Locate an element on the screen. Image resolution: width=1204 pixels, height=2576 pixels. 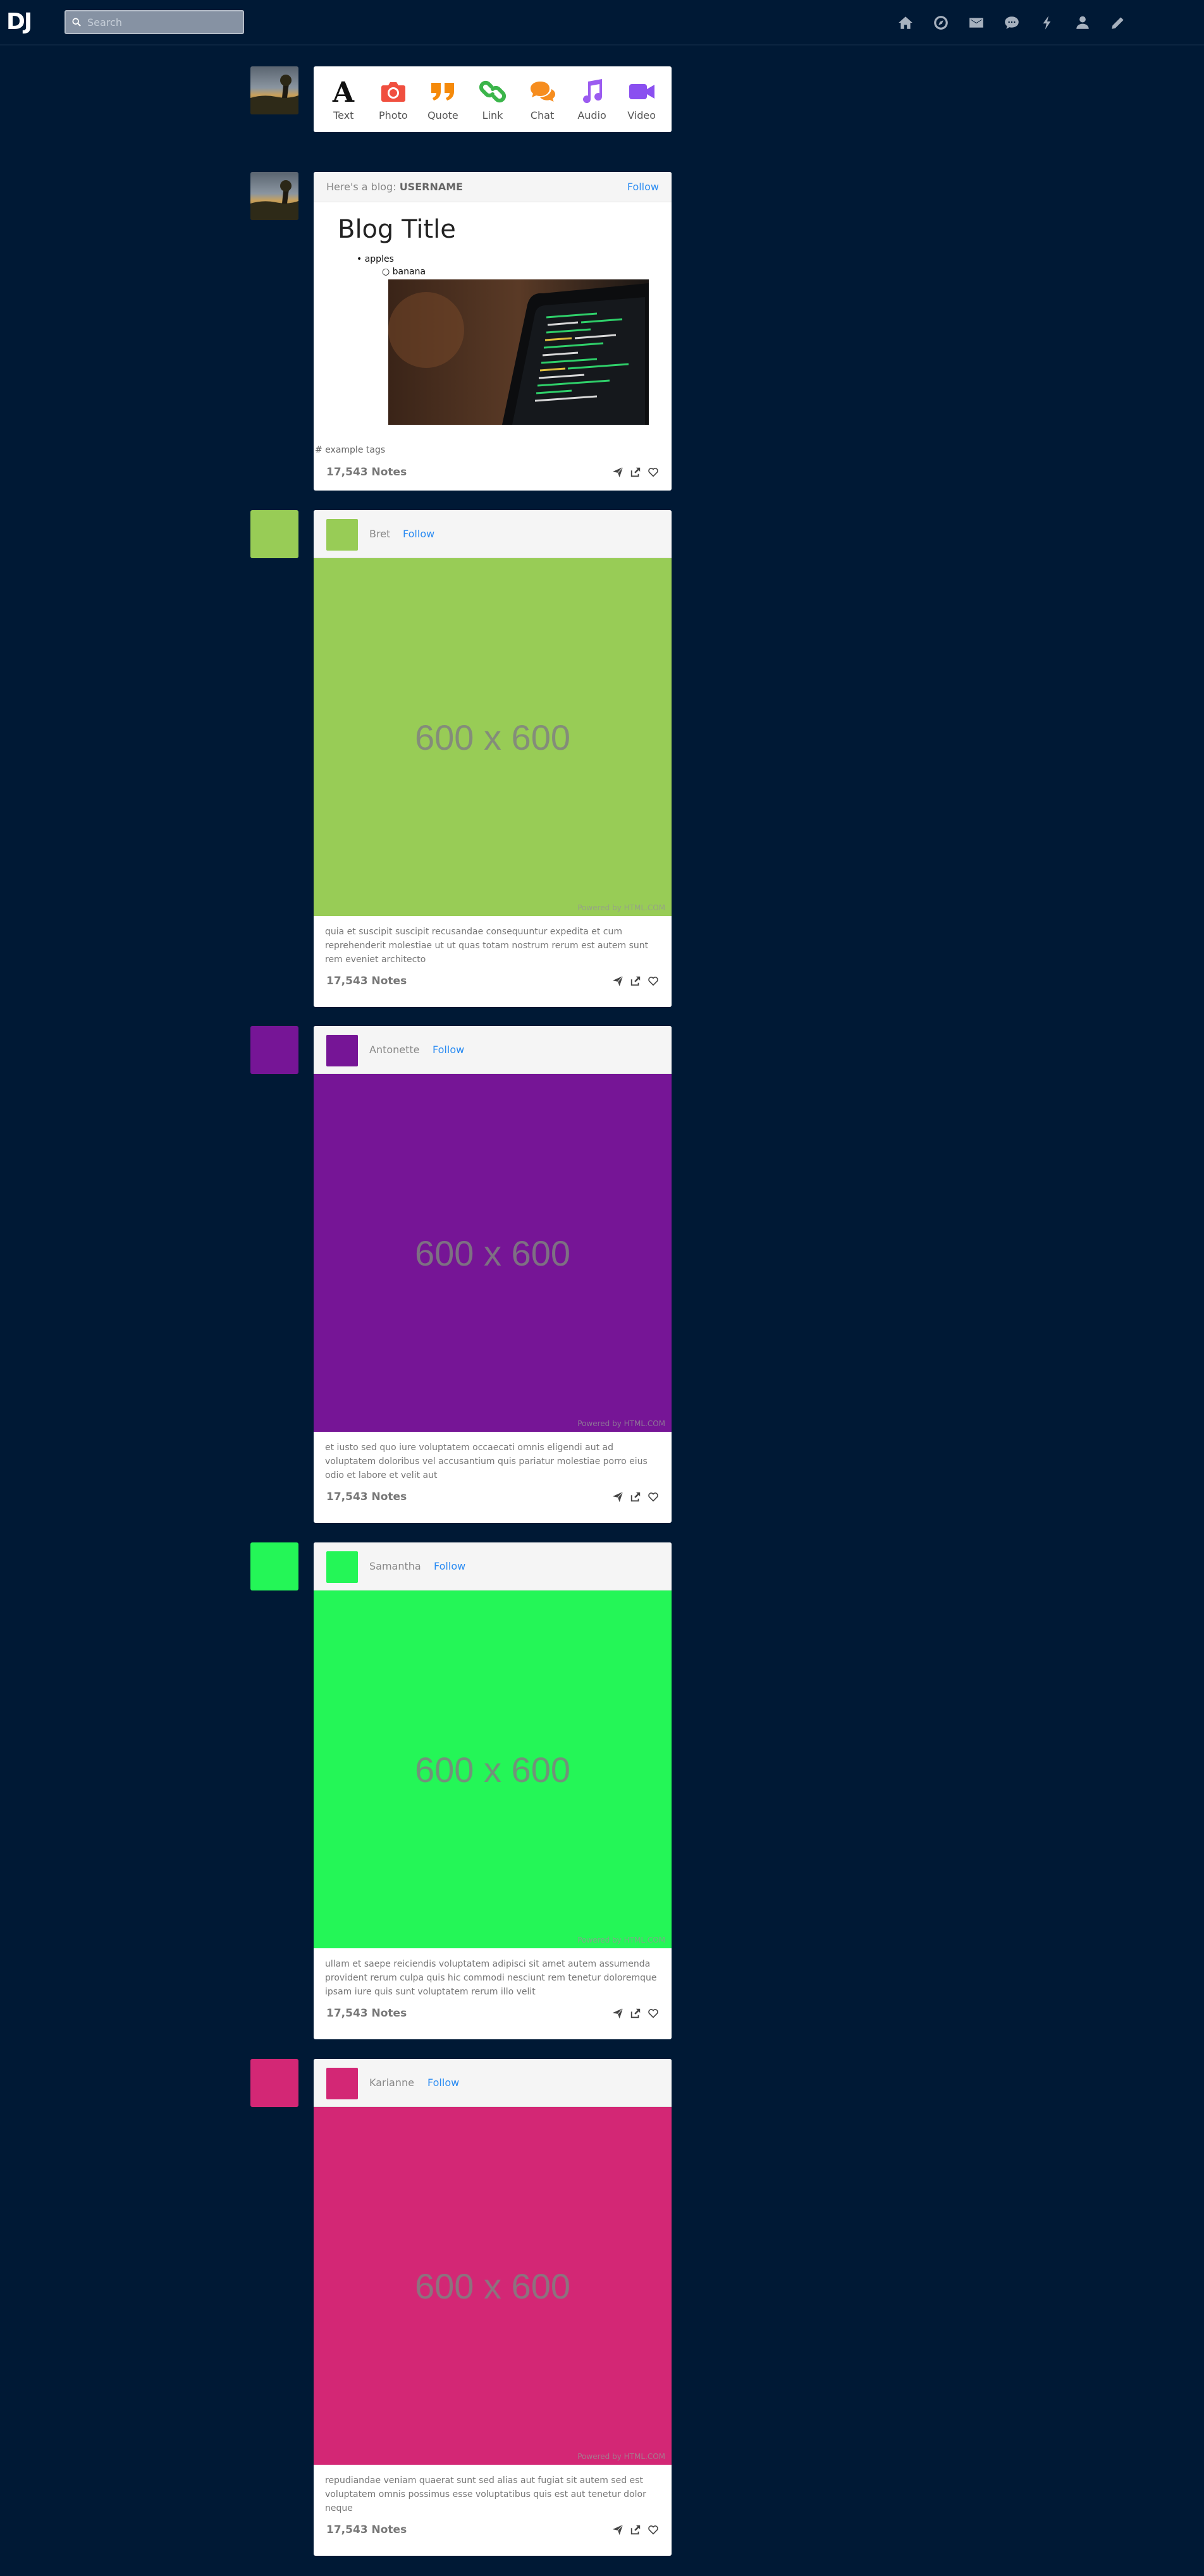
post-composer: A Text Photo Quote Link Chat Audio Video is located at coordinates (493, 99).